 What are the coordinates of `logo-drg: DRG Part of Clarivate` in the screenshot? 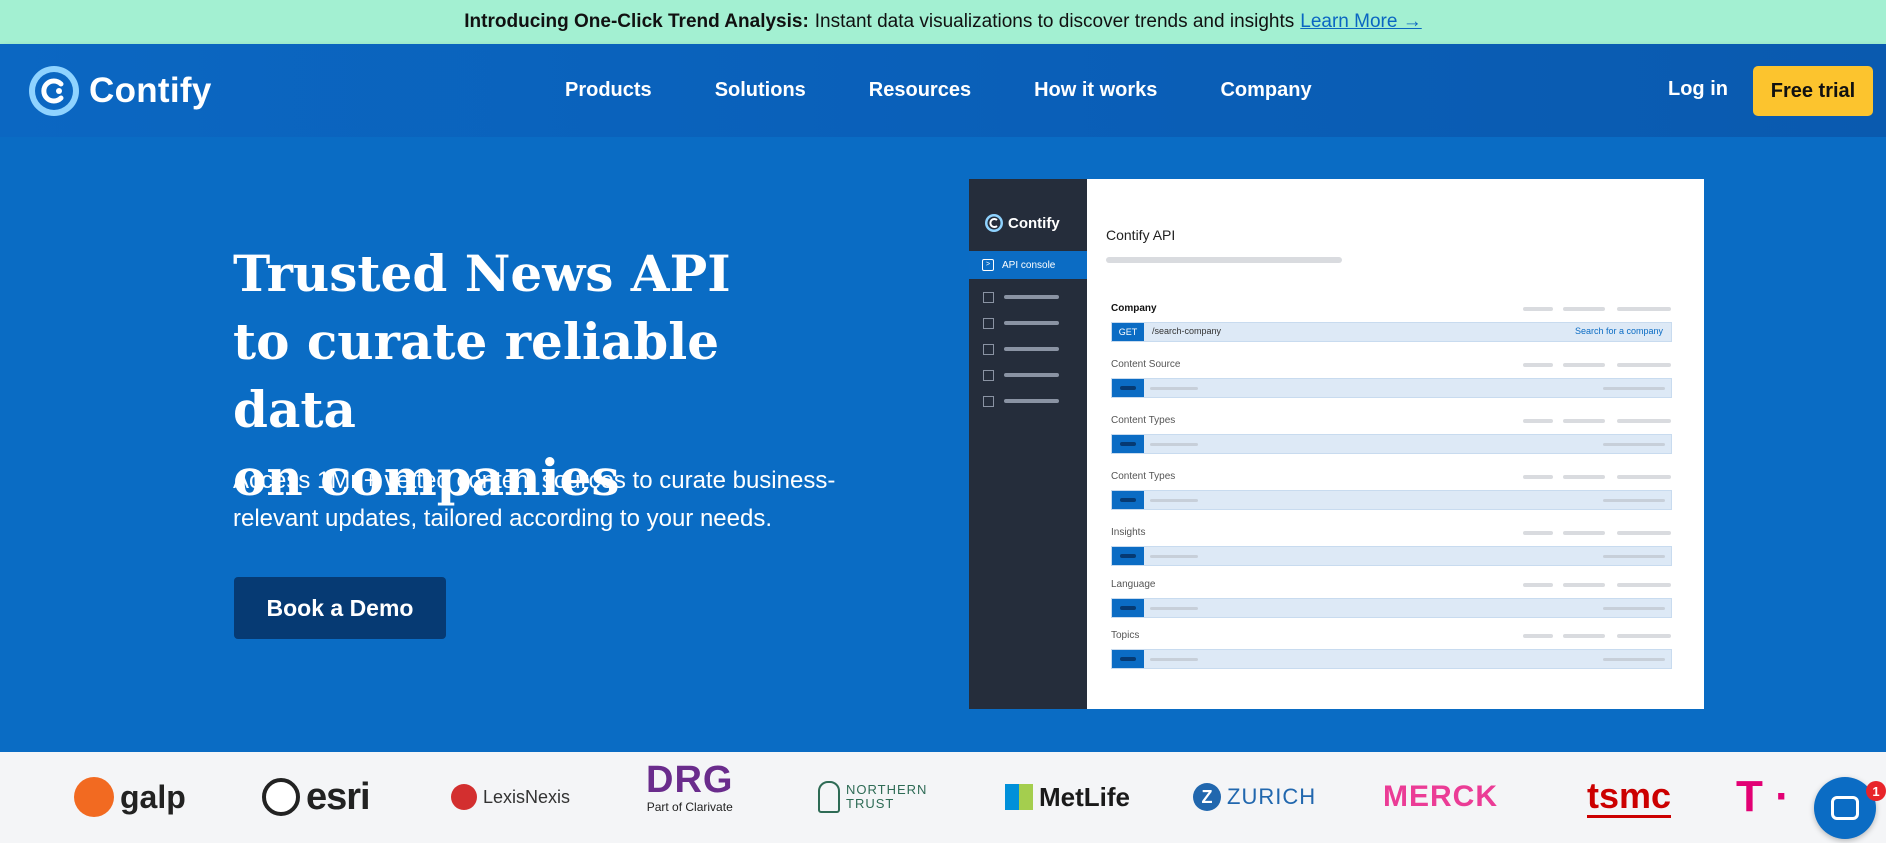 It's located at (690, 786).